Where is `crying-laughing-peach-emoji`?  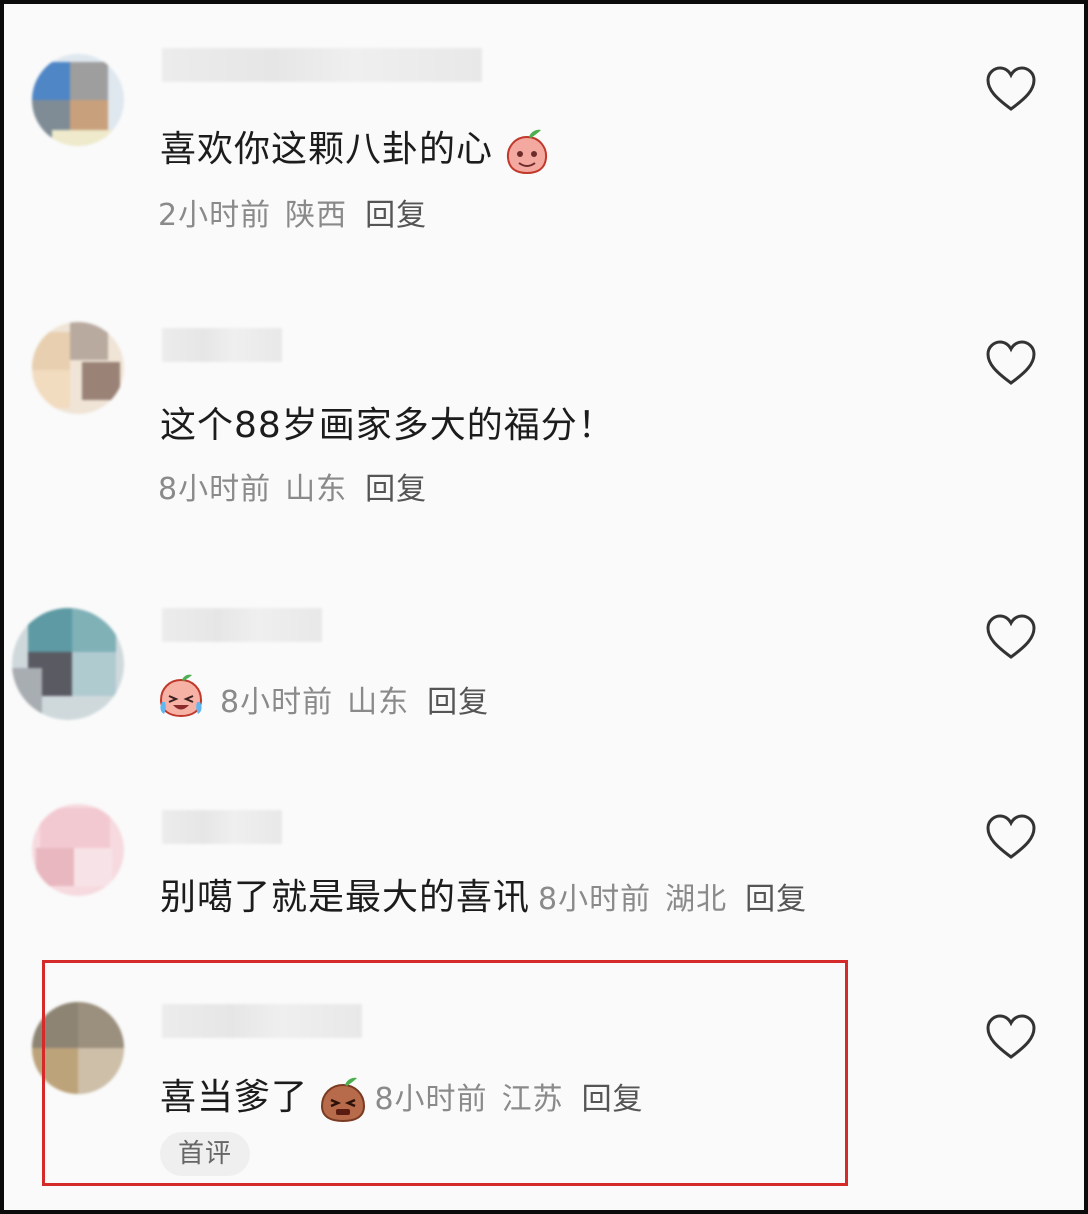
crying-laughing-peach-emoji is located at coordinates (181, 696).